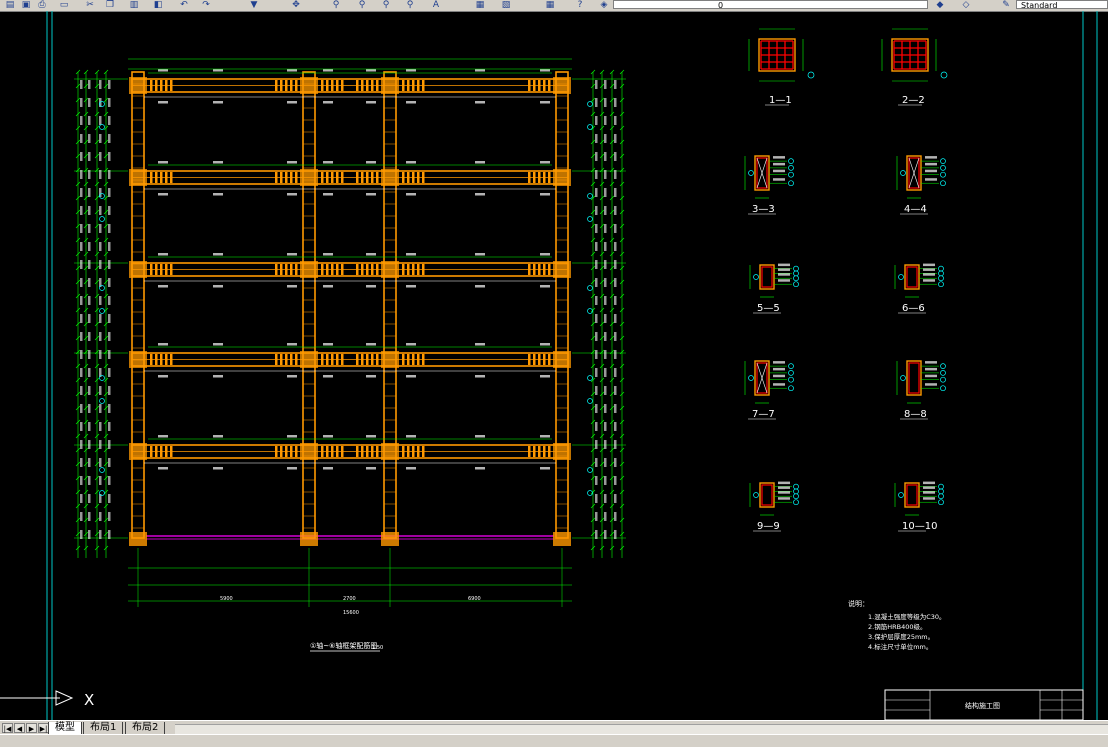 The width and height of the screenshot is (1108, 747). I want to click on section-8-8: 8—8, so click(921, 390).